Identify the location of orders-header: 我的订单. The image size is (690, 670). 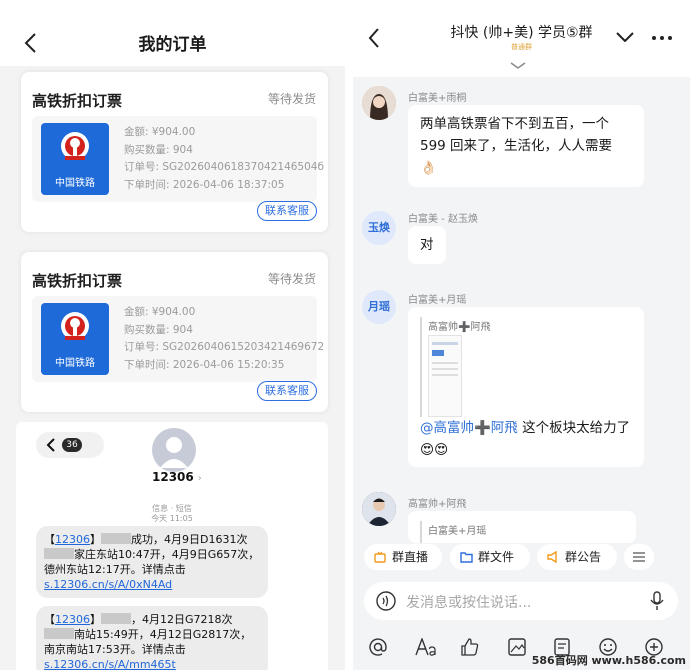
(172, 33).